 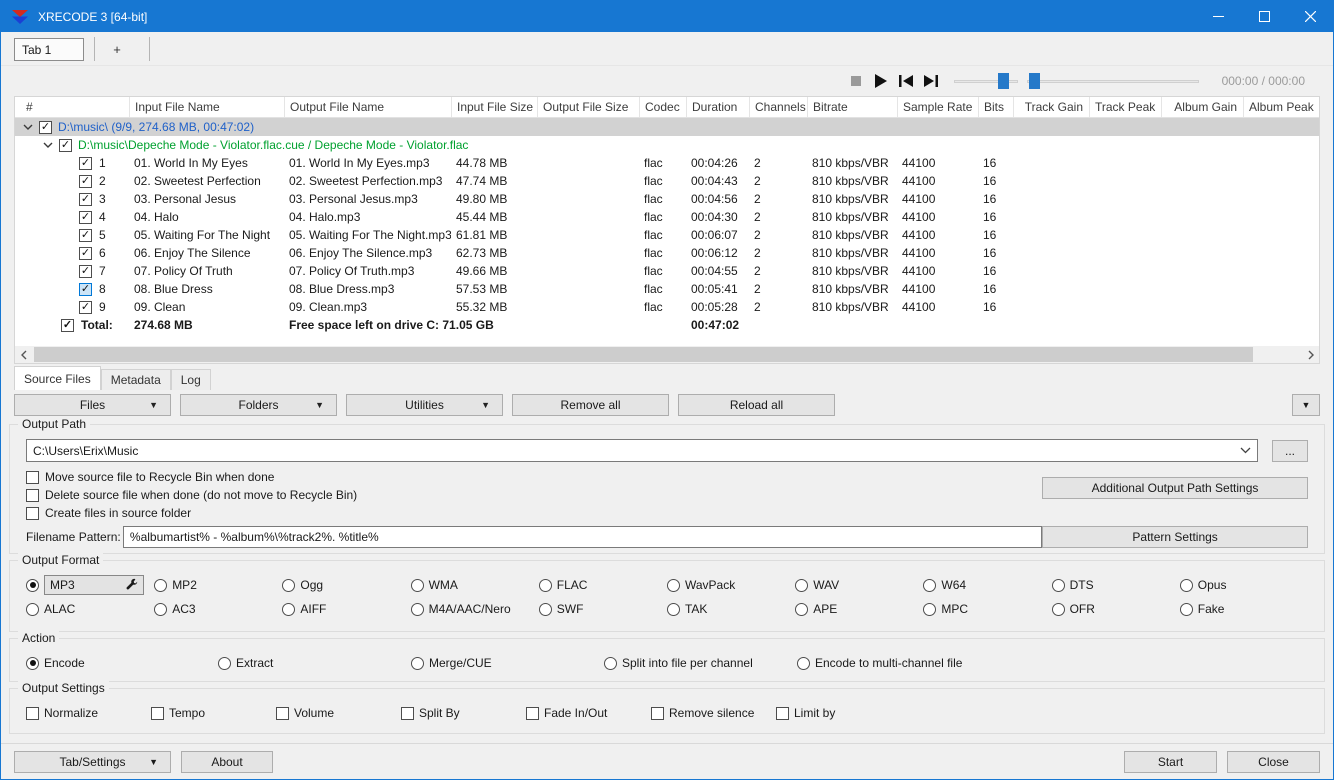 I want to click on tab-settings-button: Tab/Settings ▼, so click(x=92, y=761).